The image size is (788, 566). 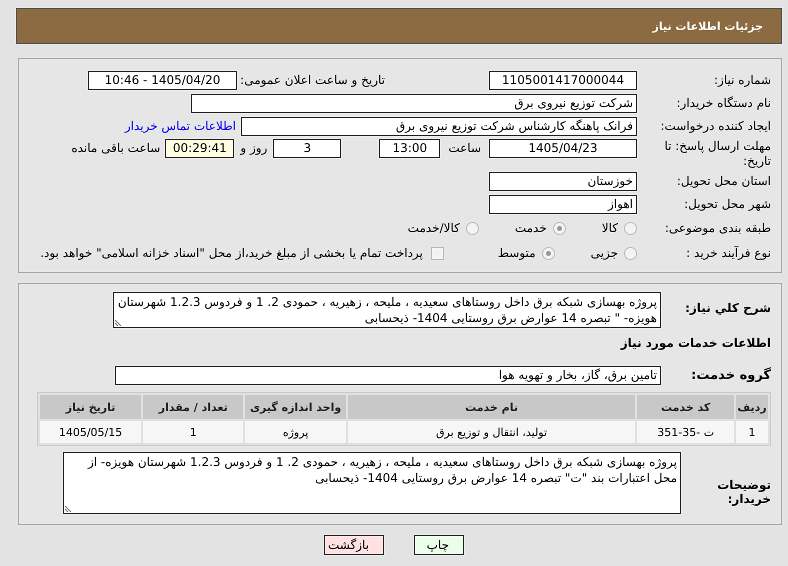 I want to click on column-header: تعداد / مقدار, so click(x=193, y=407).